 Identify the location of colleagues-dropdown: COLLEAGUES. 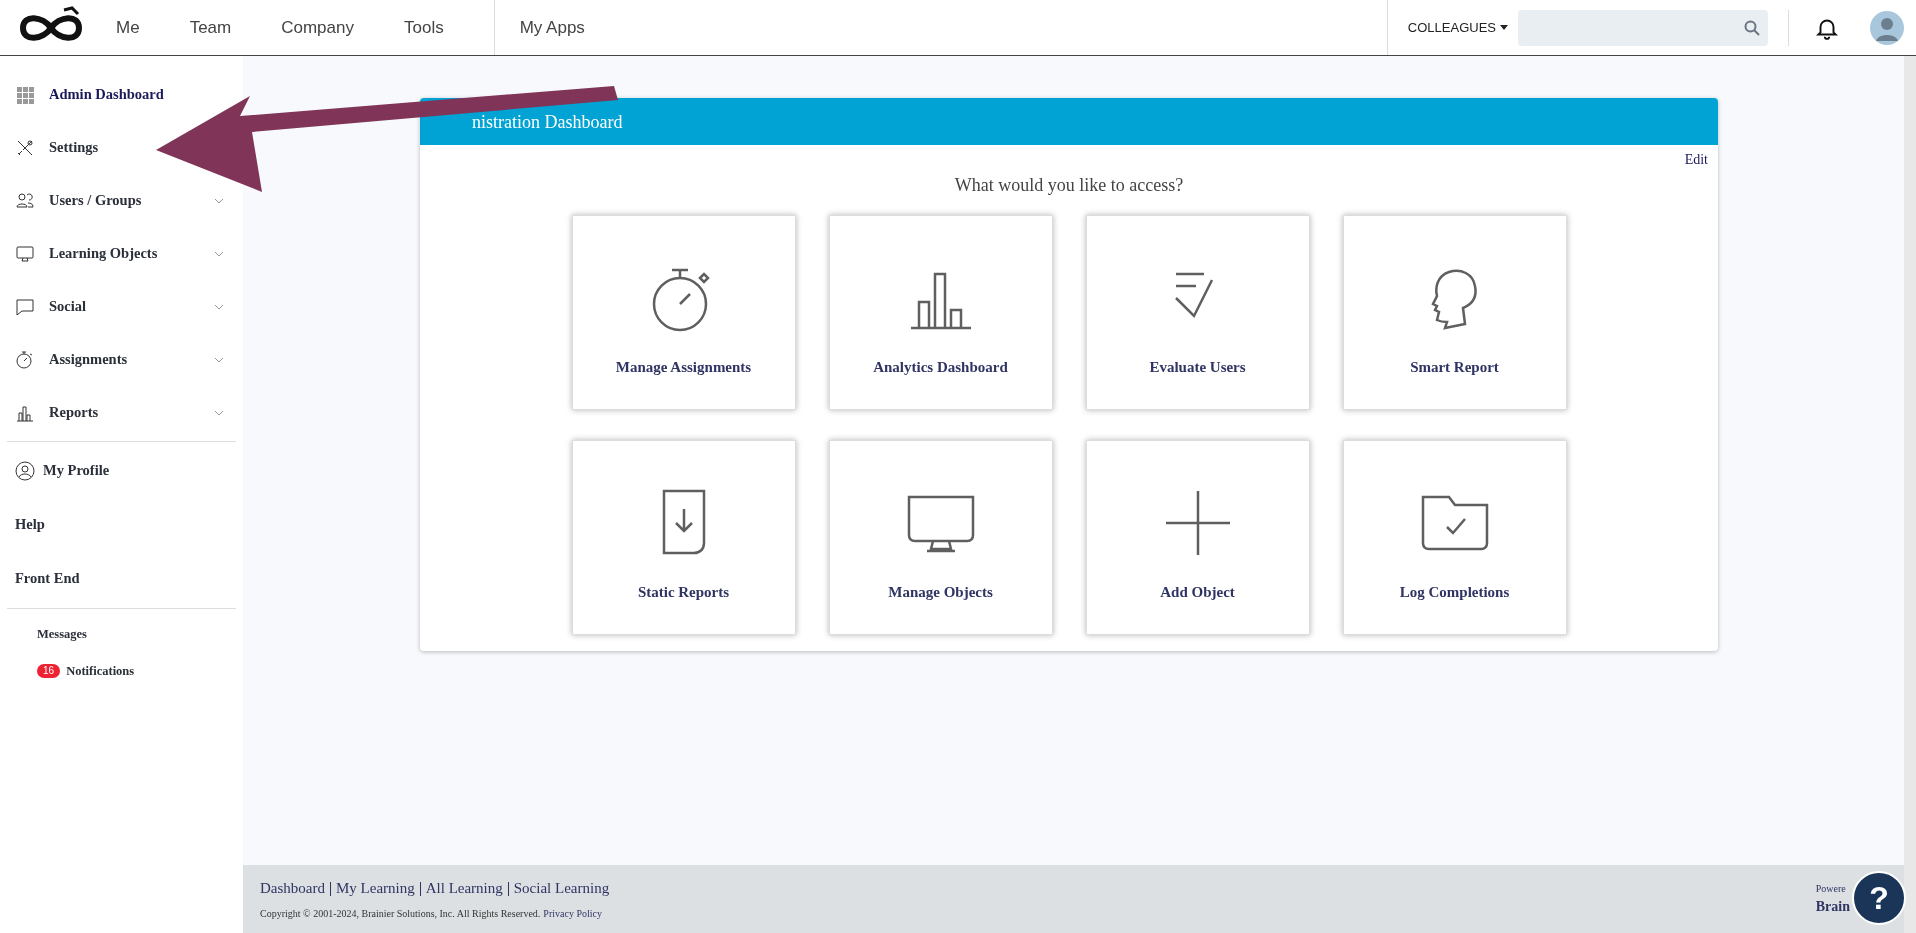
(1457, 27).